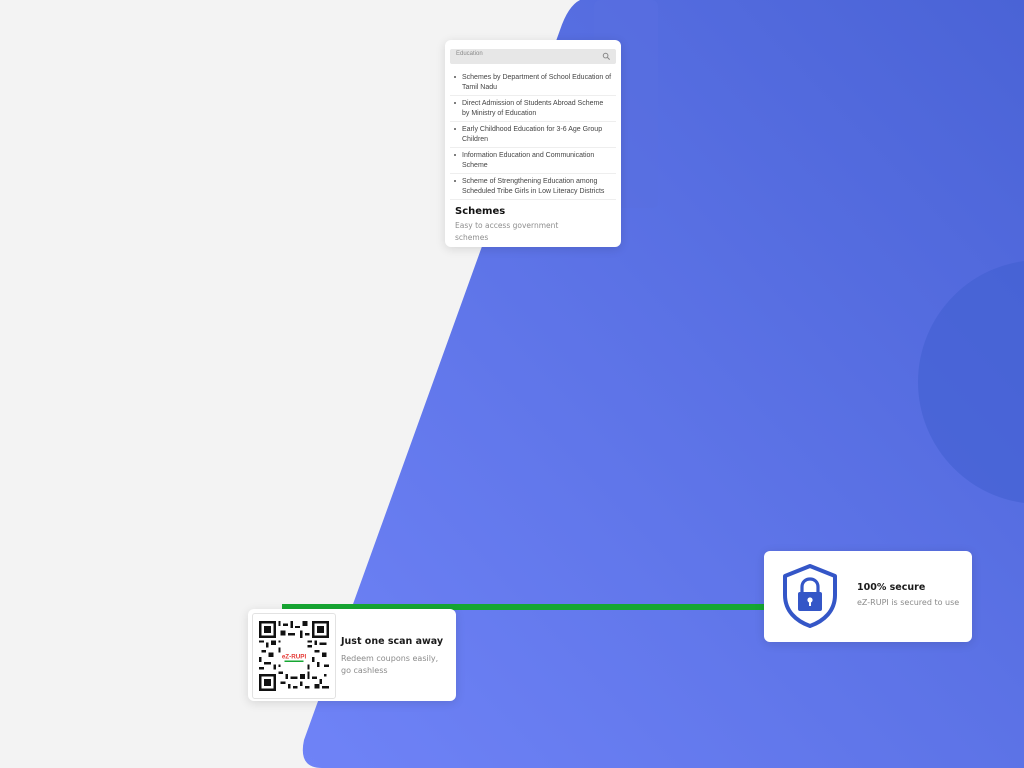 The height and width of the screenshot is (768, 1024). I want to click on scan-title: Just one scan away, so click(392, 641).